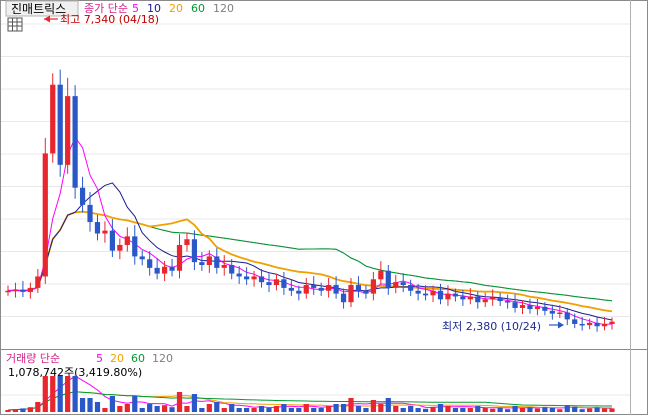 This screenshot has height=415, width=648. I want to click on price-ma-period-20: 20, so click(176, 8).